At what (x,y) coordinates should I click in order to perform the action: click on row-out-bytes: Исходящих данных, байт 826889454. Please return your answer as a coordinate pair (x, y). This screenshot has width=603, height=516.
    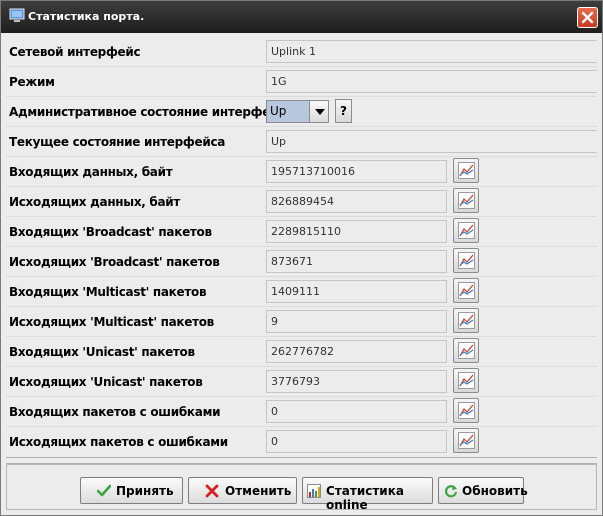
    Looking at the image, I should click on (301, 202).